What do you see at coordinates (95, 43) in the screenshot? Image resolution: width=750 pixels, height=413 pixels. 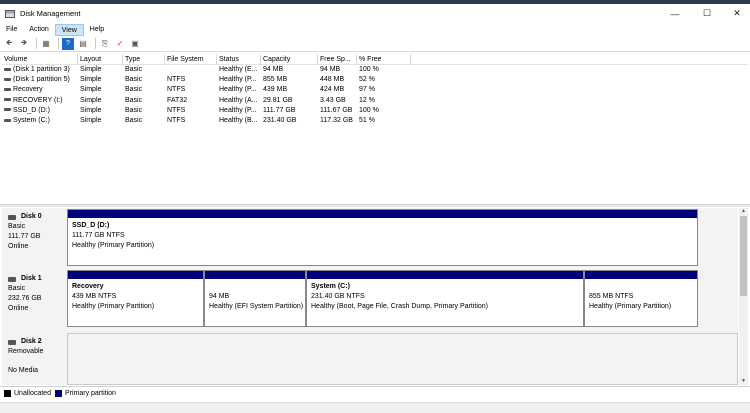 I see `toolbar-separator` at bounding box center [95, 43].